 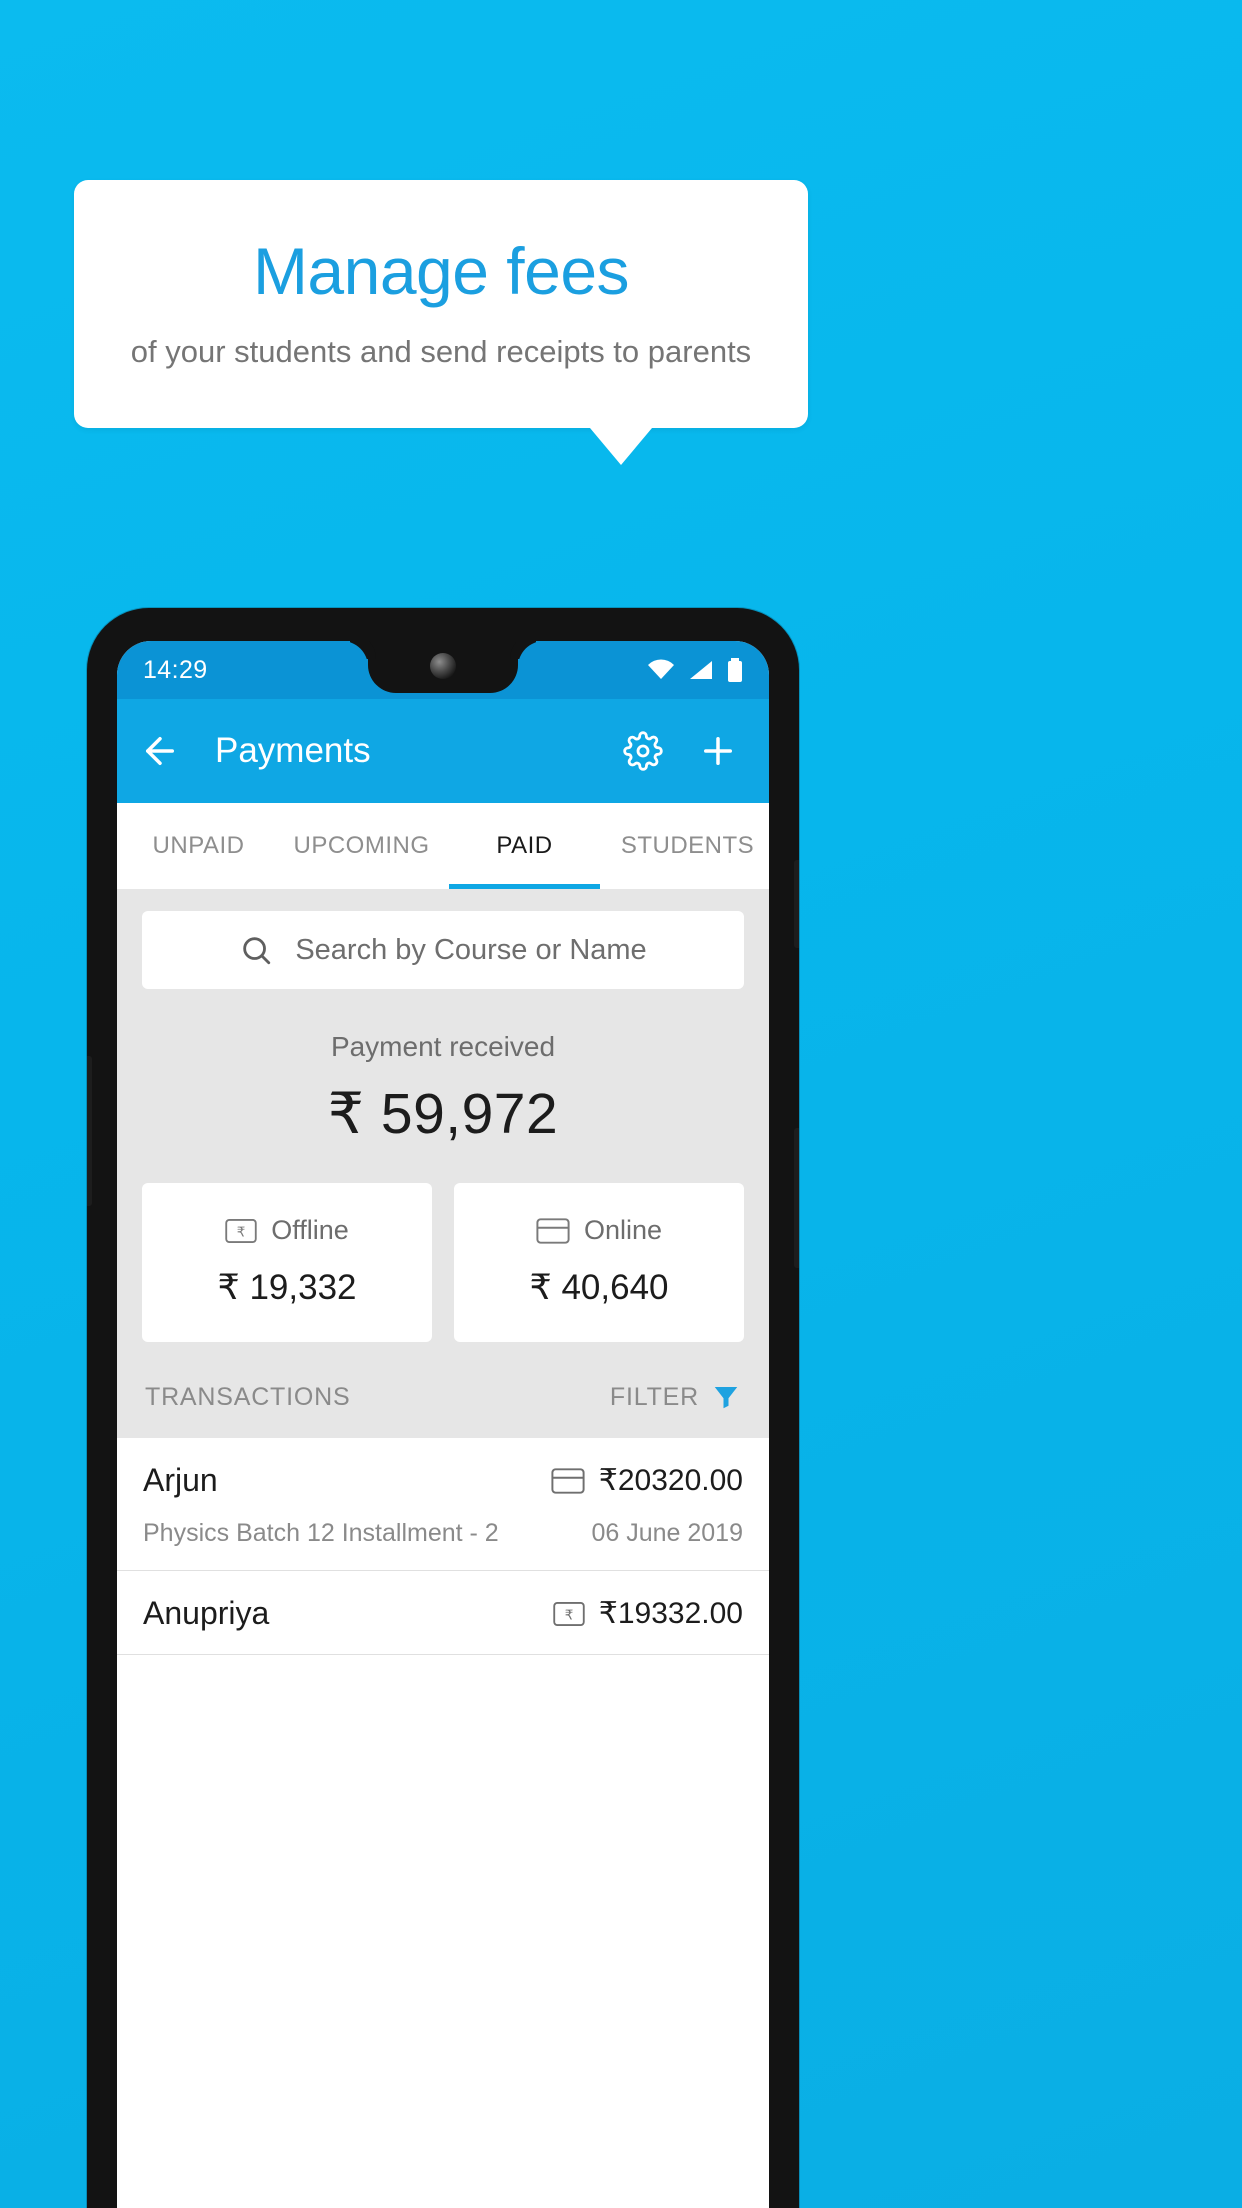 I want to click on transaction-description: Physics Batch 12 Installment - 2, so click(x=321, y=1533).